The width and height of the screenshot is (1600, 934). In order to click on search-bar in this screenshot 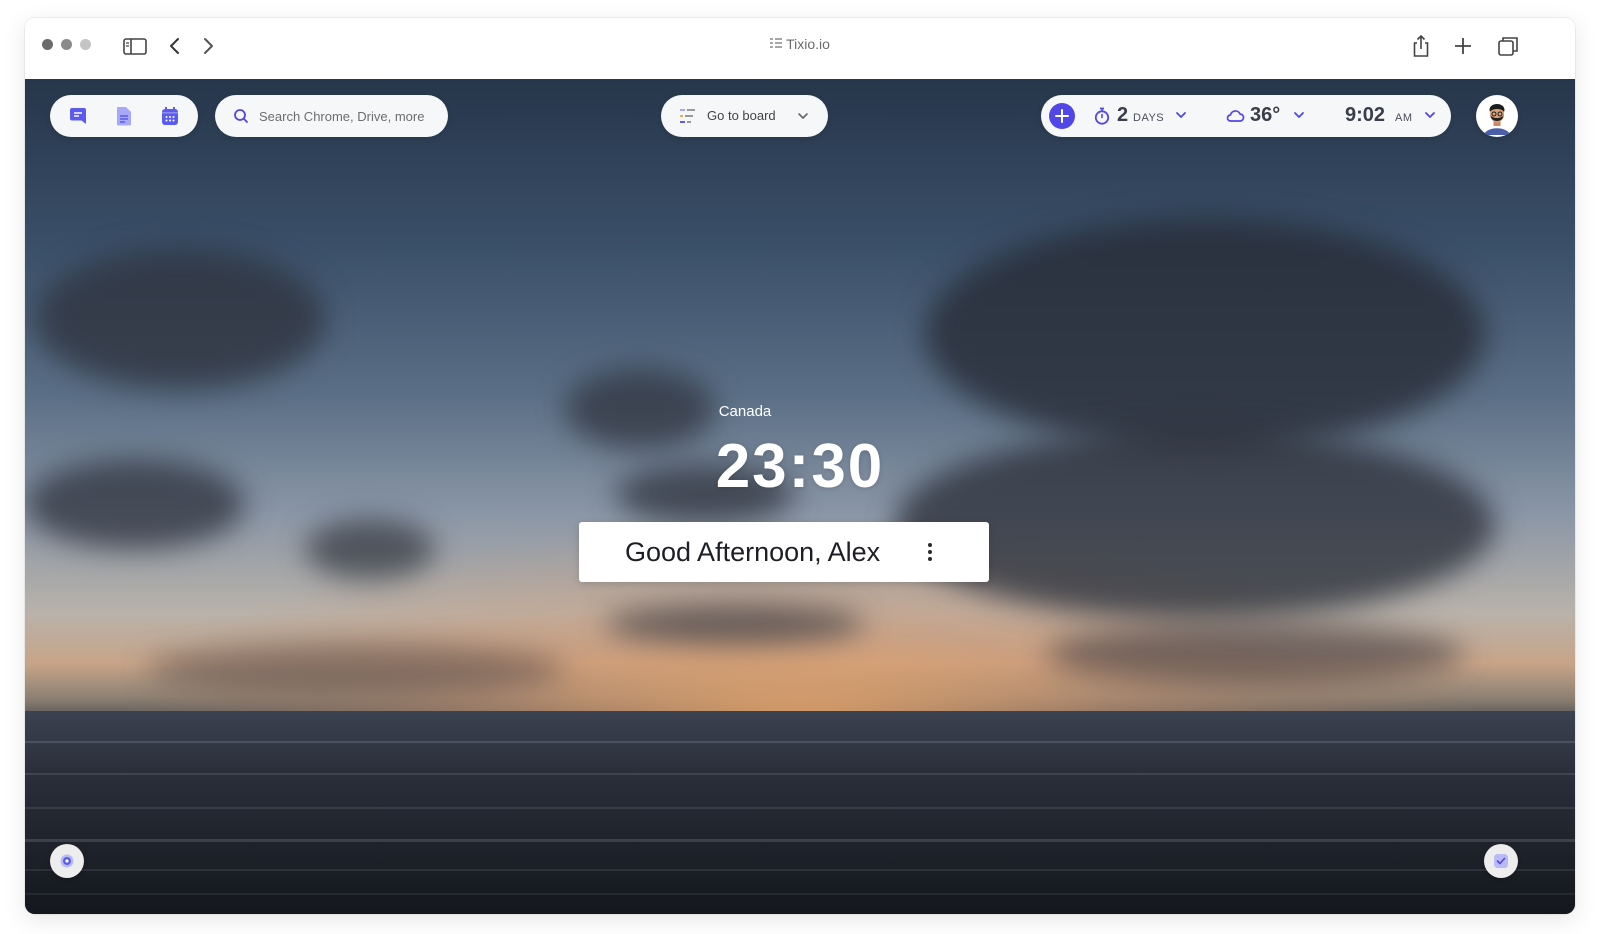, I will do `click(331, 116)`.